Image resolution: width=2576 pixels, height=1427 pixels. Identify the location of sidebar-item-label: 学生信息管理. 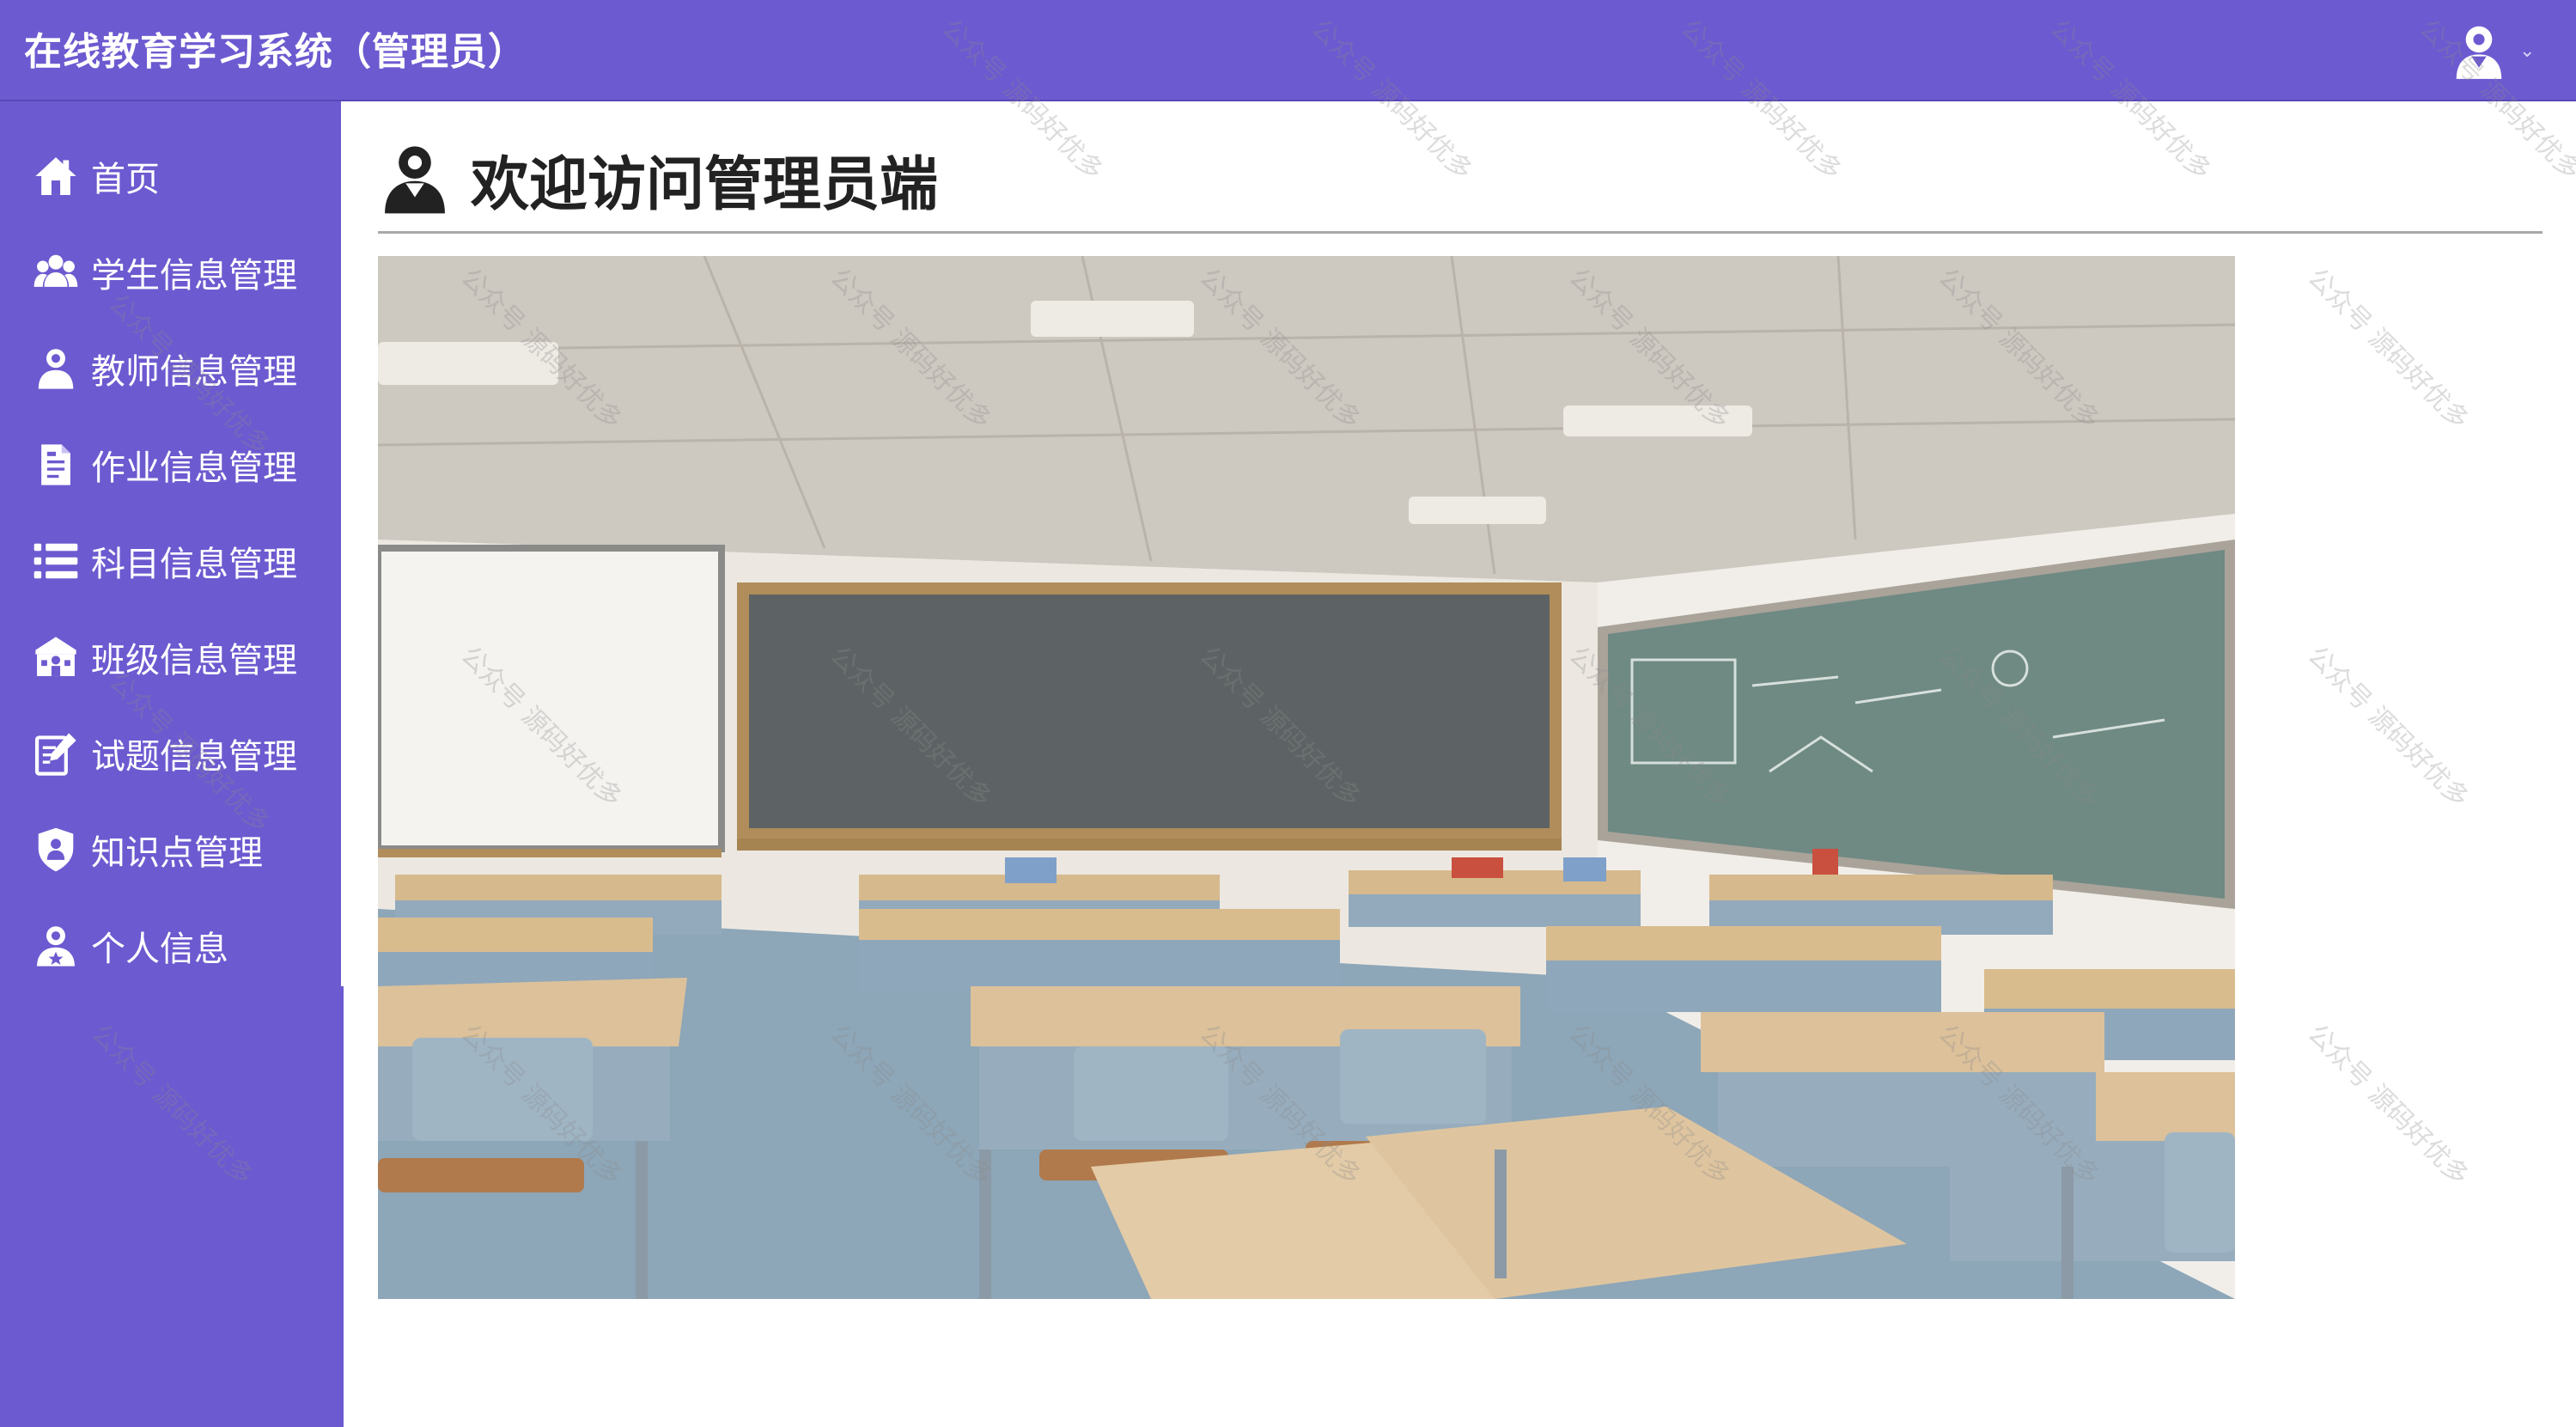
(194, 276).